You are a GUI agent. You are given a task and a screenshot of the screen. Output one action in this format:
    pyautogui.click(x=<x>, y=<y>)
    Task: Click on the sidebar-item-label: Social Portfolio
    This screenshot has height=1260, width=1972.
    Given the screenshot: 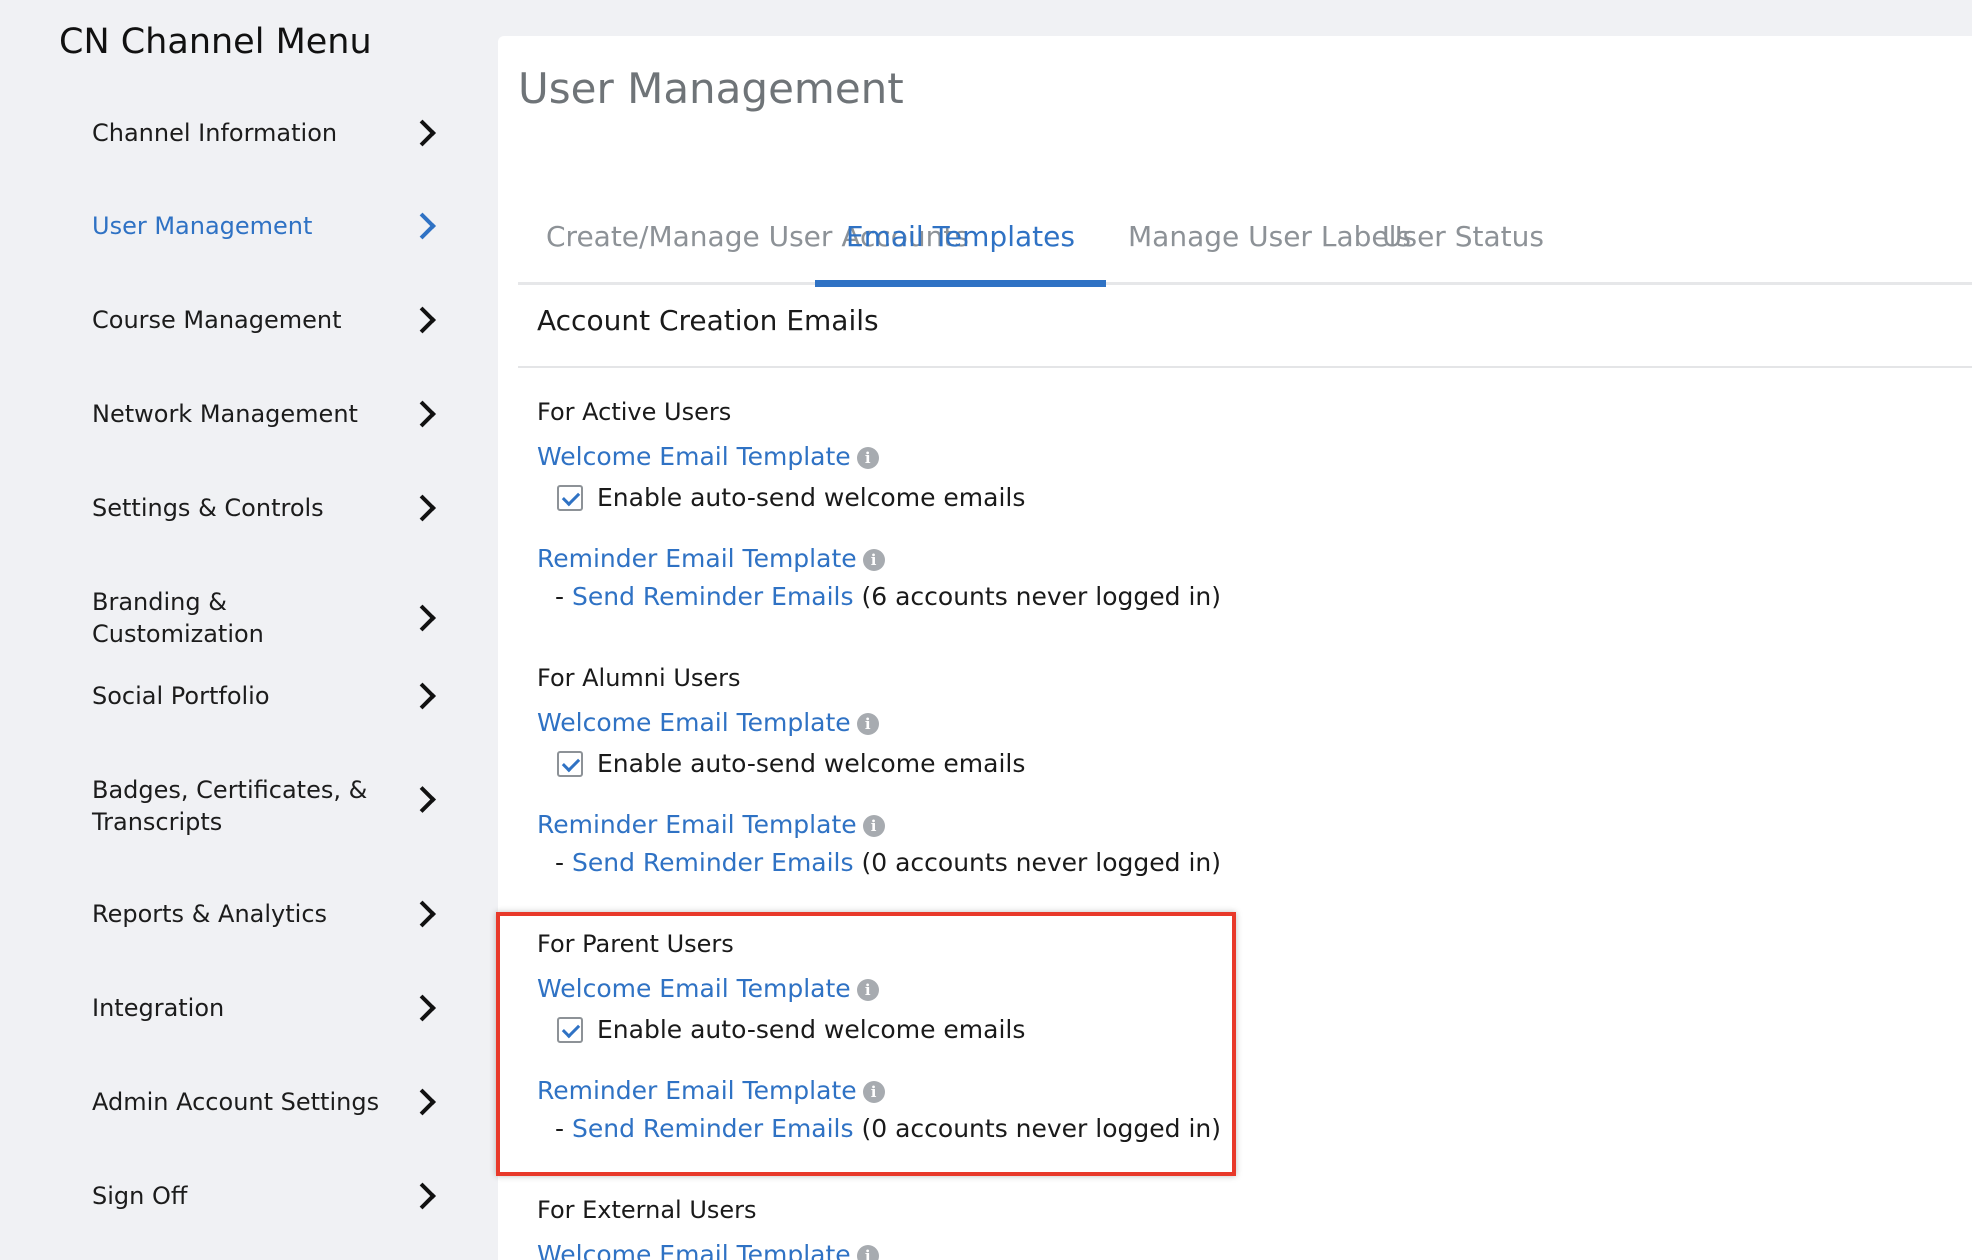 What is the action you would take?
    pyautogui.click(x=181, y=696)
    